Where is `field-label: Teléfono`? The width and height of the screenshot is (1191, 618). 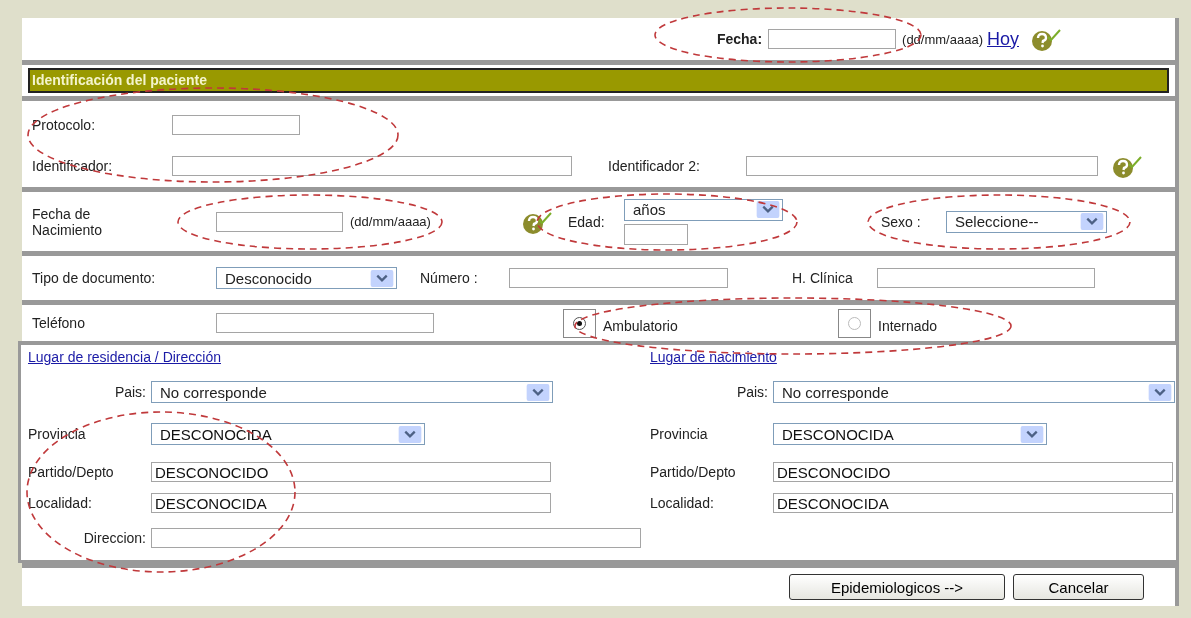 field-label: Teléfono is located at coordinates (59, 323).